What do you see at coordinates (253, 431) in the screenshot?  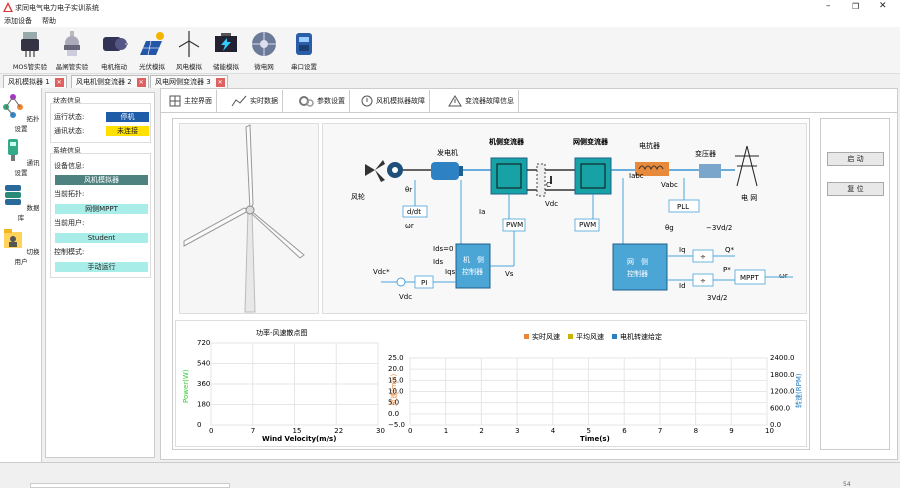 I see `left-x-tick: 7` at bounding box center [253, 431].